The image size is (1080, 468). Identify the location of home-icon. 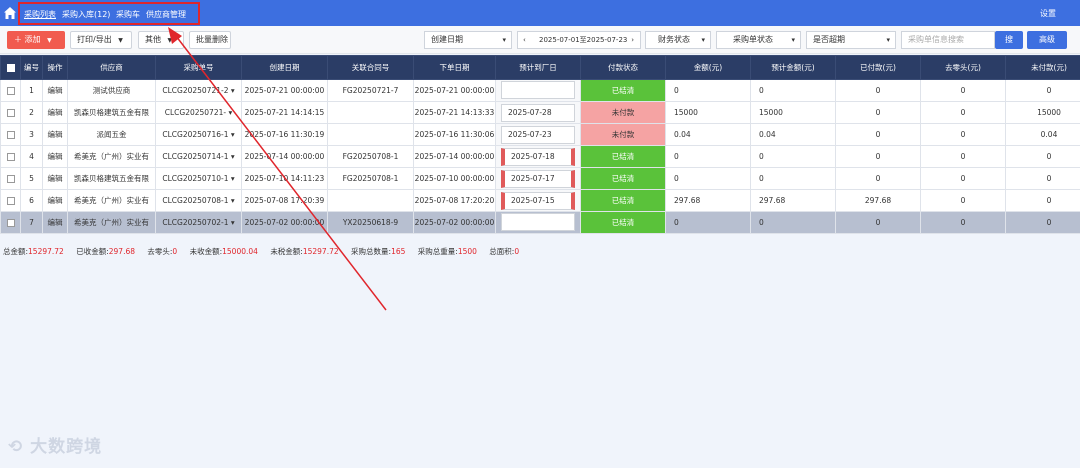
(10, 13).